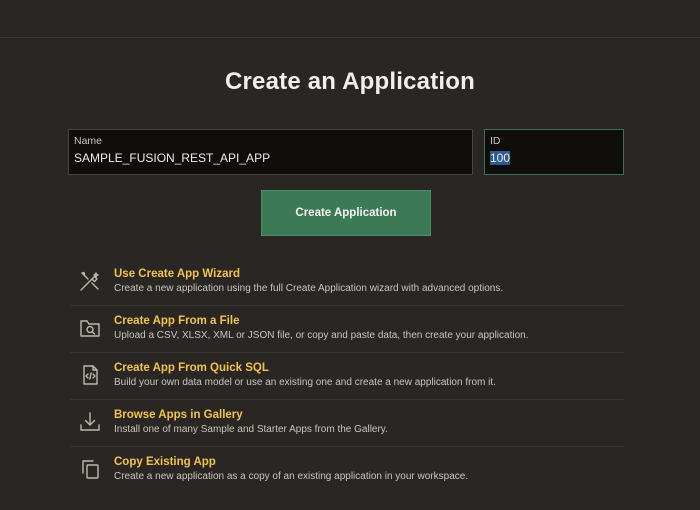  I want to click on id-input-value: 100, so click(500, 158).